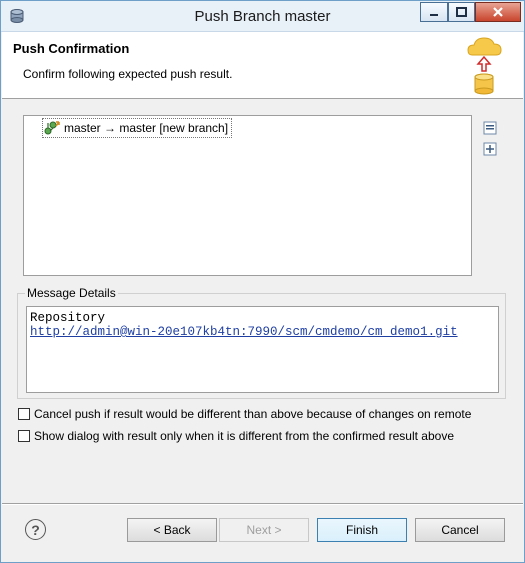  Describe the element at coordinates (264, 530) in the screenshot. I see `next-button: Next >` at that location.